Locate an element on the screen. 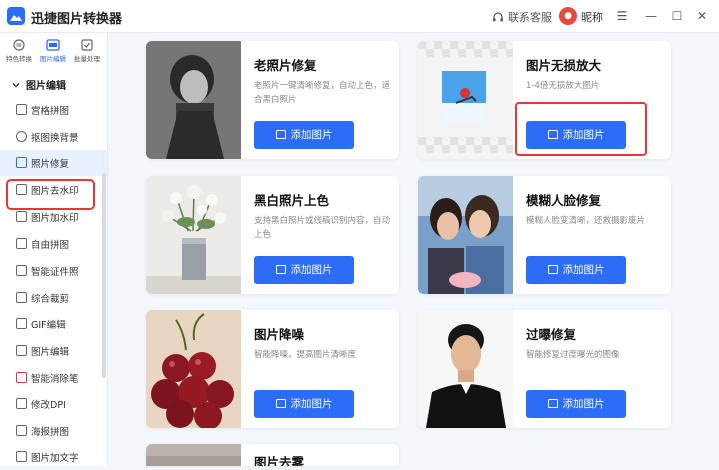  app-logo-icon is located at coordinates (16, 16).